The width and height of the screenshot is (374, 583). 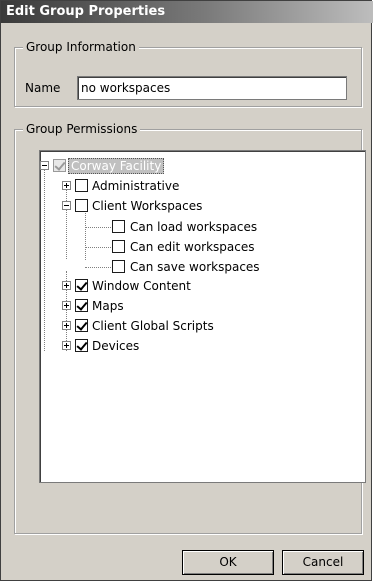 What do you see at coordinates (81, 47) in the screenshot?
I see `group-information-legend: Group Information` at bounding box center [81, 47].